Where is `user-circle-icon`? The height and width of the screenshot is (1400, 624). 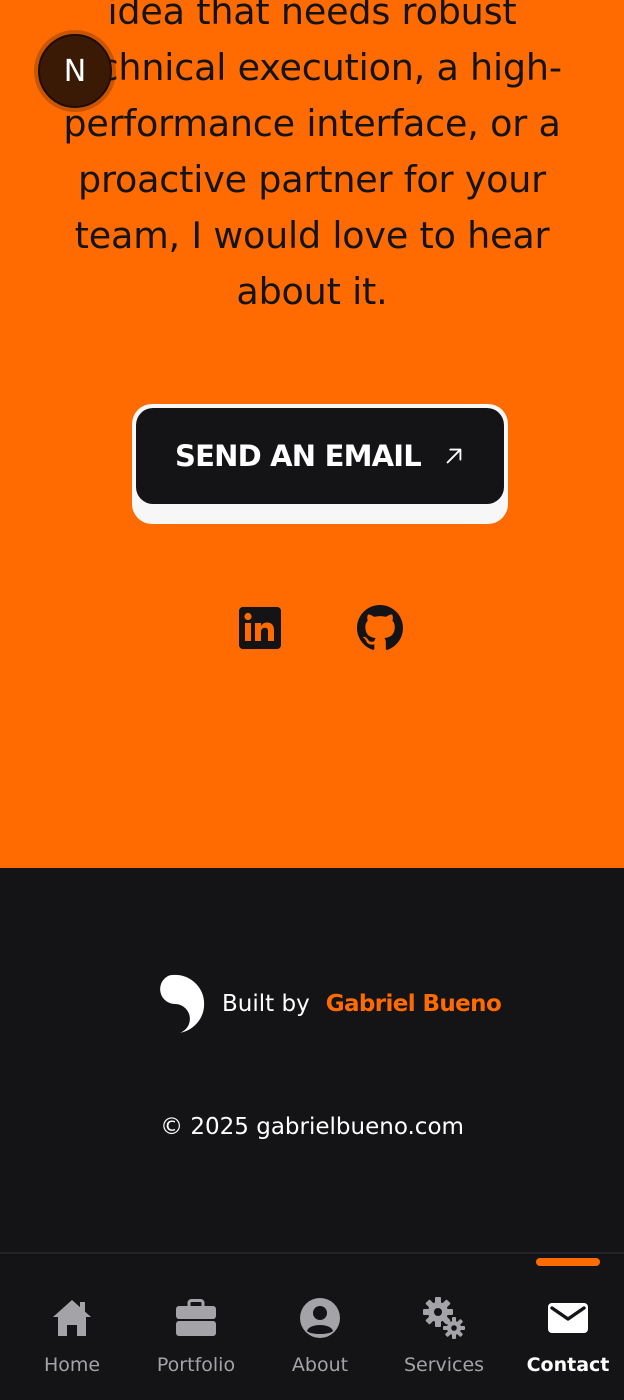 user-circle-icon is located at coordinates (320, 1318).